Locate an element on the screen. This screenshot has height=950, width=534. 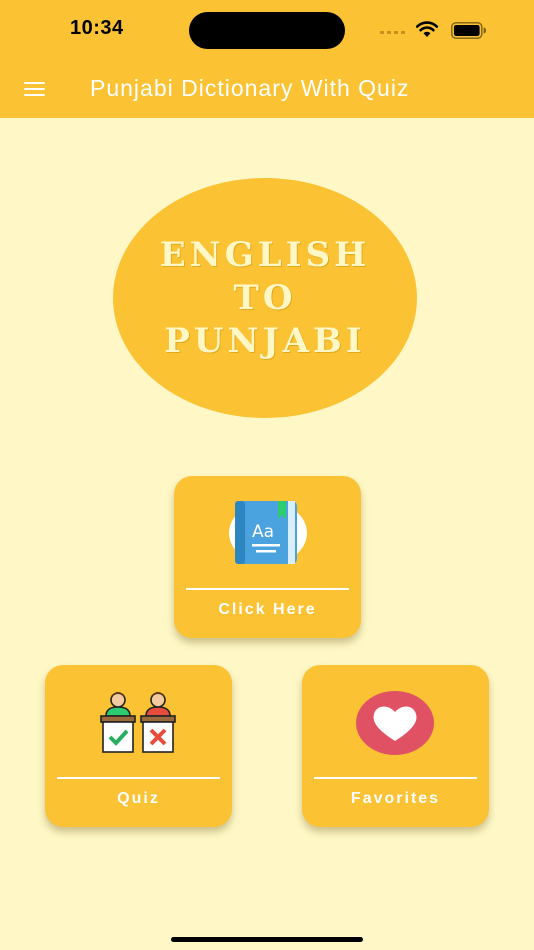
hamburger-menu-icon is located at coordinates (35, 89).